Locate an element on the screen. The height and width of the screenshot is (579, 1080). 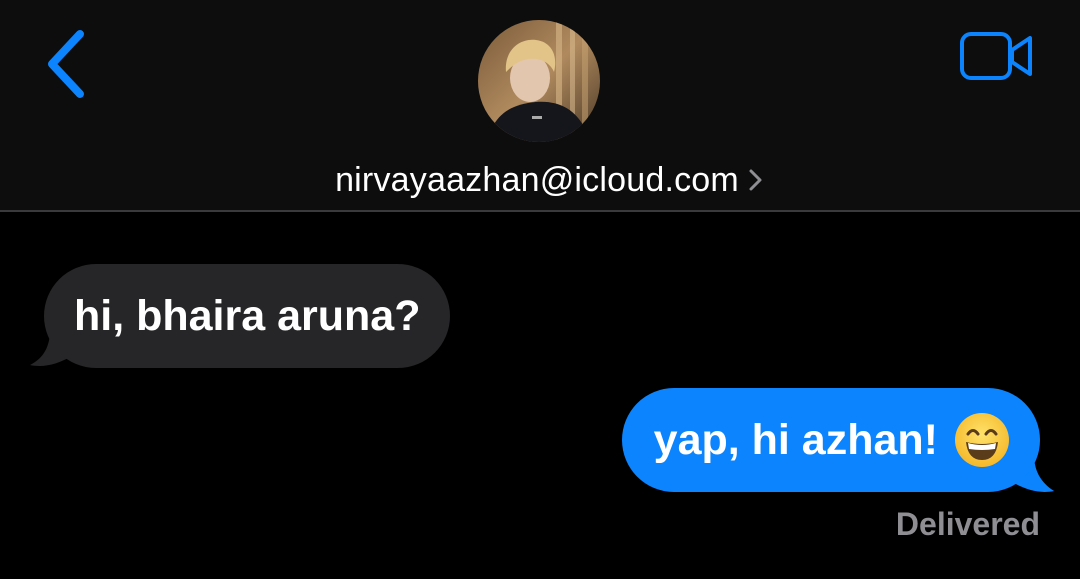
contact-info-button: nirvayaazhan@icloud.com is located at coordinates (540, 180).